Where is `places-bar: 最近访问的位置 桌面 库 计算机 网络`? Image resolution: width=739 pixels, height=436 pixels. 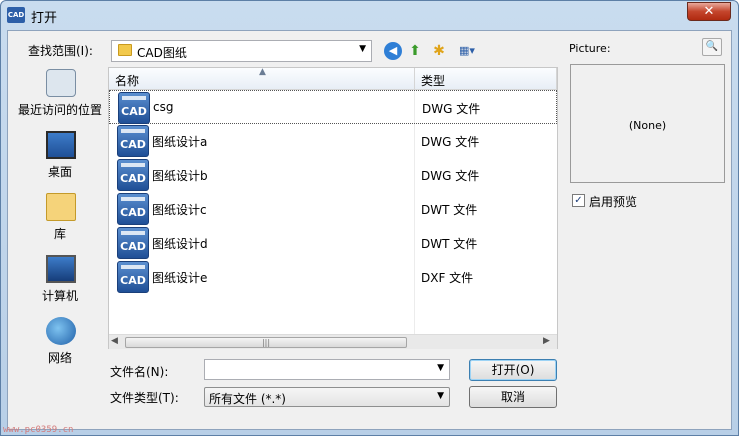
places-bar: 最近访问的位置 桌面 库 计算机 网络 is located at coordinates (60, 225).